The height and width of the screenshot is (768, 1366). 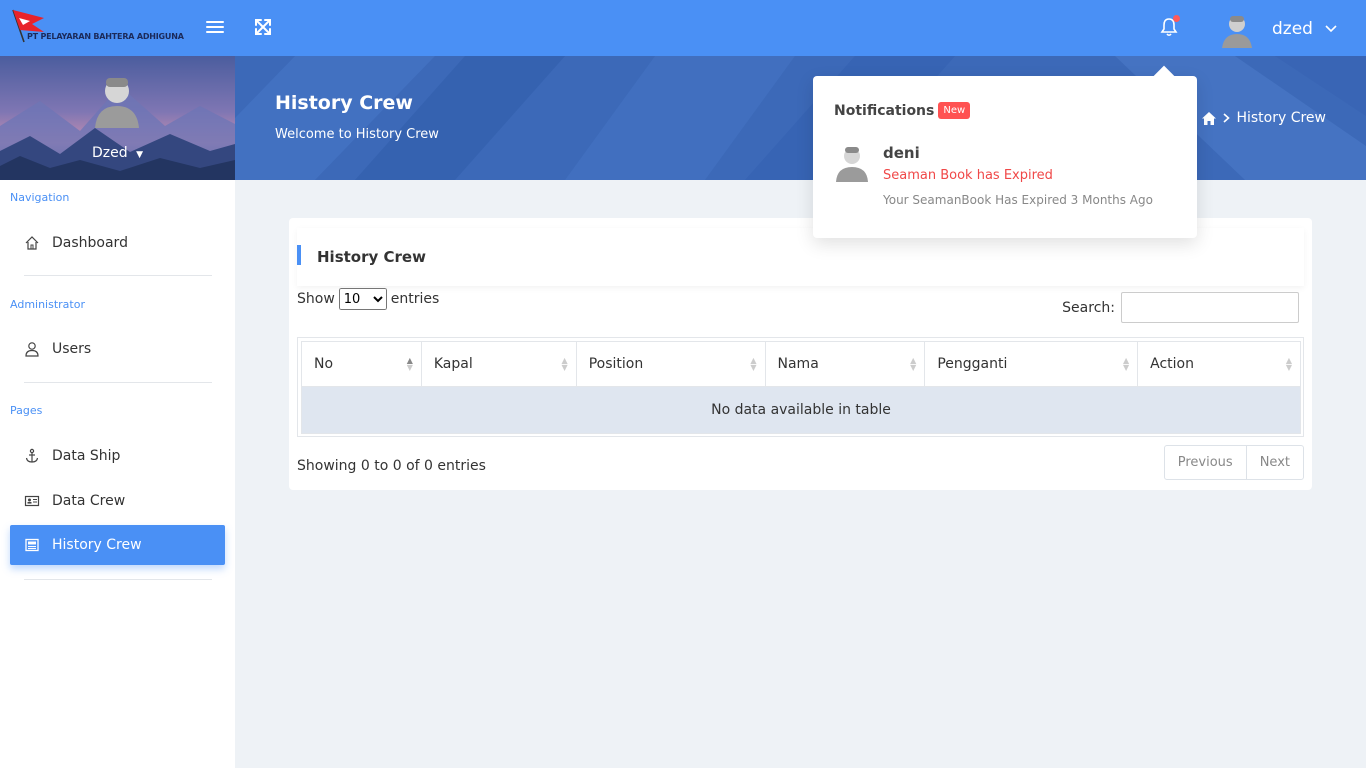 I want to click on profile-name-dropdown: Dzed ▼, so click(x=117, y=153).